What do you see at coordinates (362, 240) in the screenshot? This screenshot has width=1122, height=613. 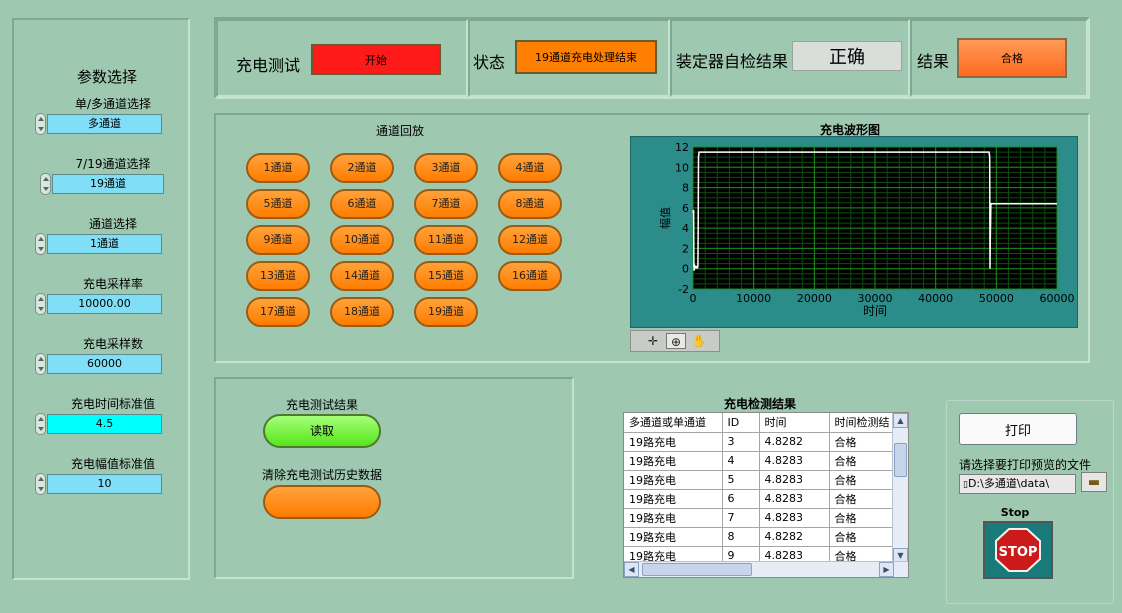 I see `channel-button: 10通道` at bounding box center [362, 240].